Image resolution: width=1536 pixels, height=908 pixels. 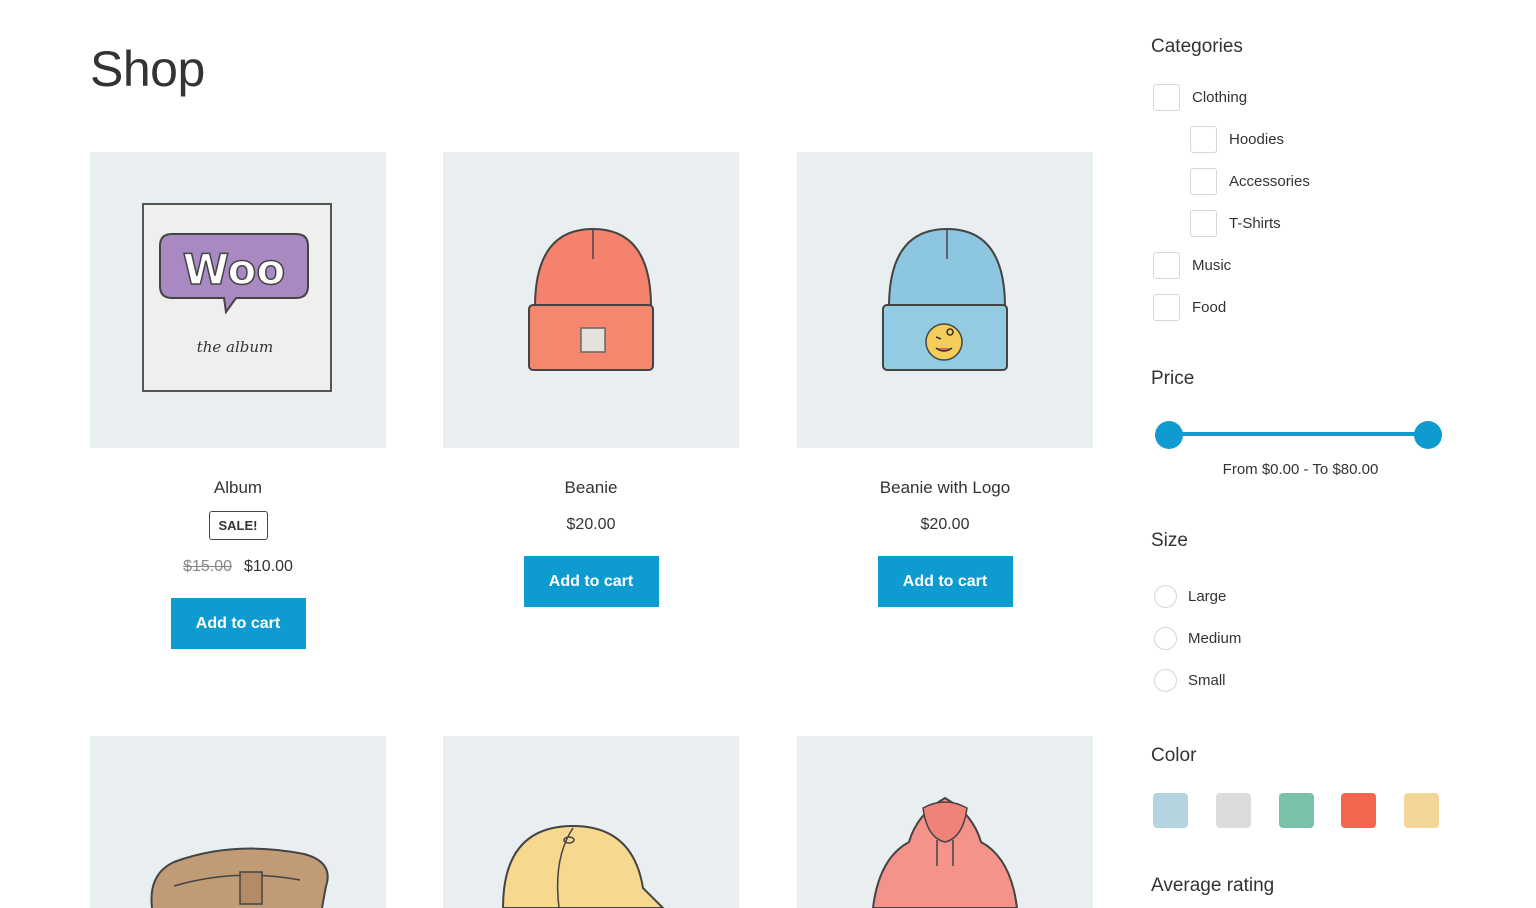 I want to click on size-title: Size, so click(x=1169, y=540).